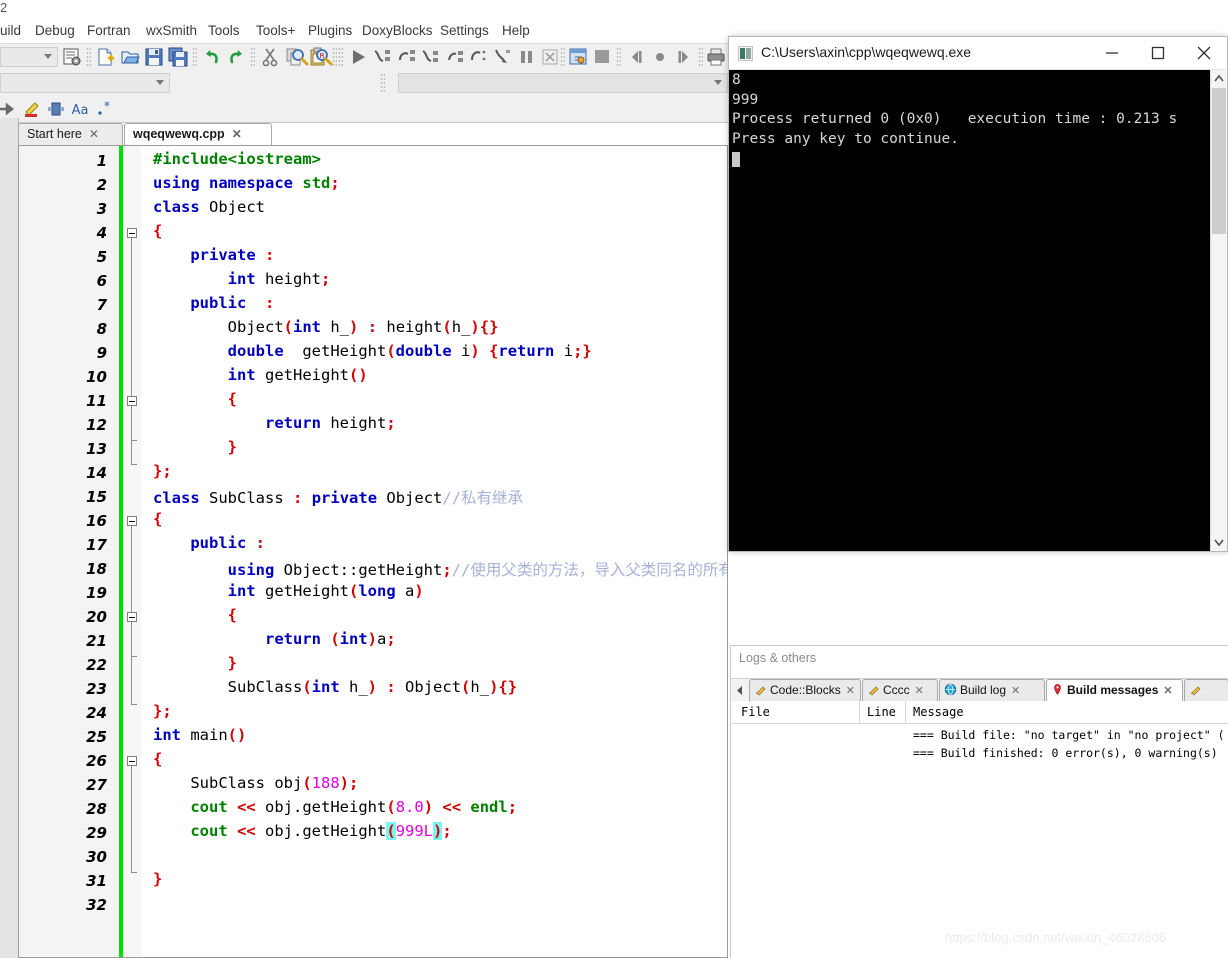 The image size is (1228, 958). I want to click on toolbar-build-target-combo, so click(85, 83).